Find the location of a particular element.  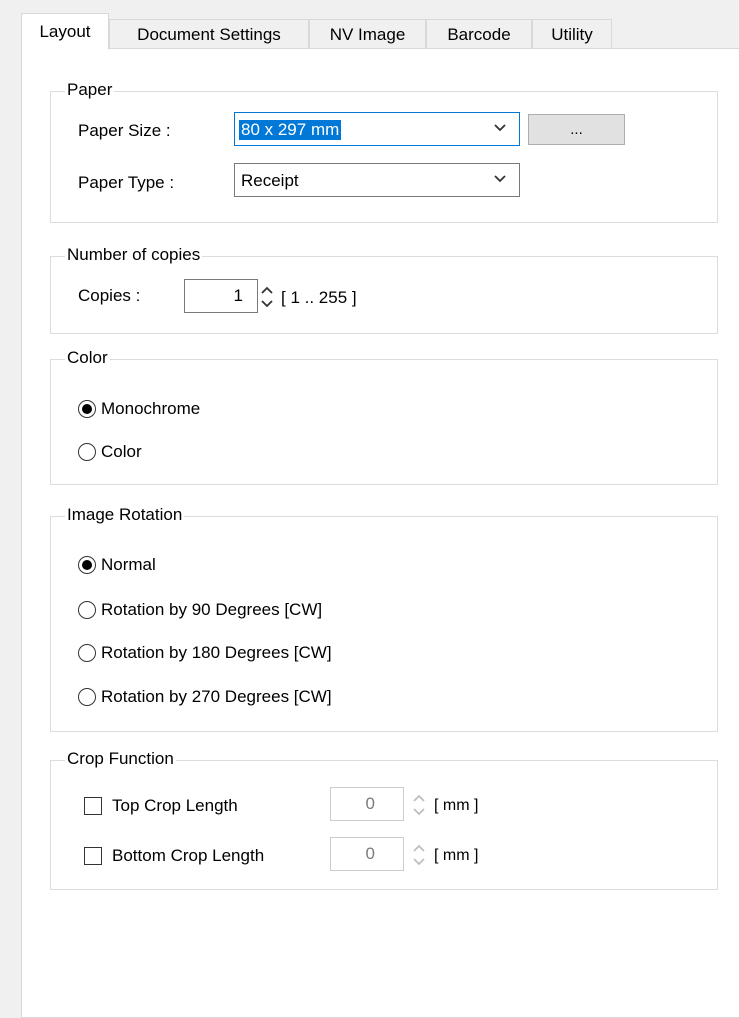

color-legend: Color is located at coordinates (87, 358).